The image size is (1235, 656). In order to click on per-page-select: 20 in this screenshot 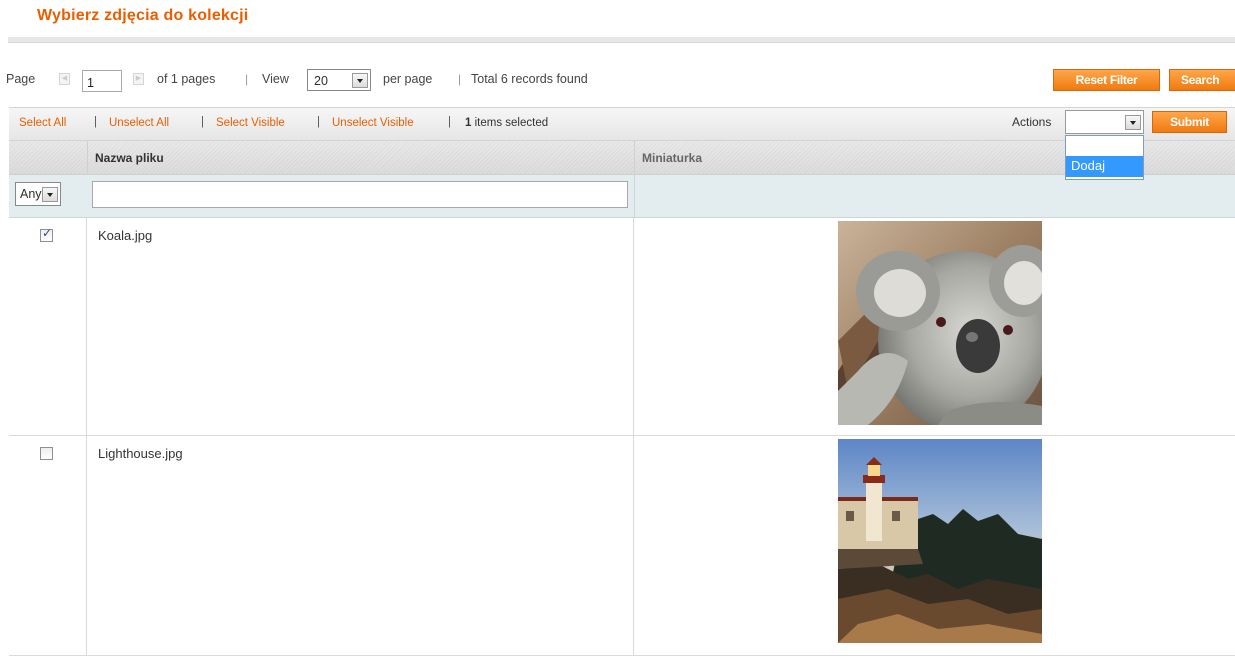, I will do `click(339, 80)`.